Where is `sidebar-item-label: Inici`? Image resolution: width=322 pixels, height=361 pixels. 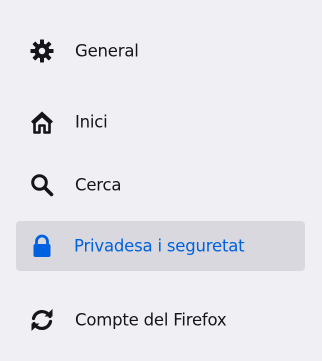
sidebar-item-label: Inici is located at coordinates (91, 122).